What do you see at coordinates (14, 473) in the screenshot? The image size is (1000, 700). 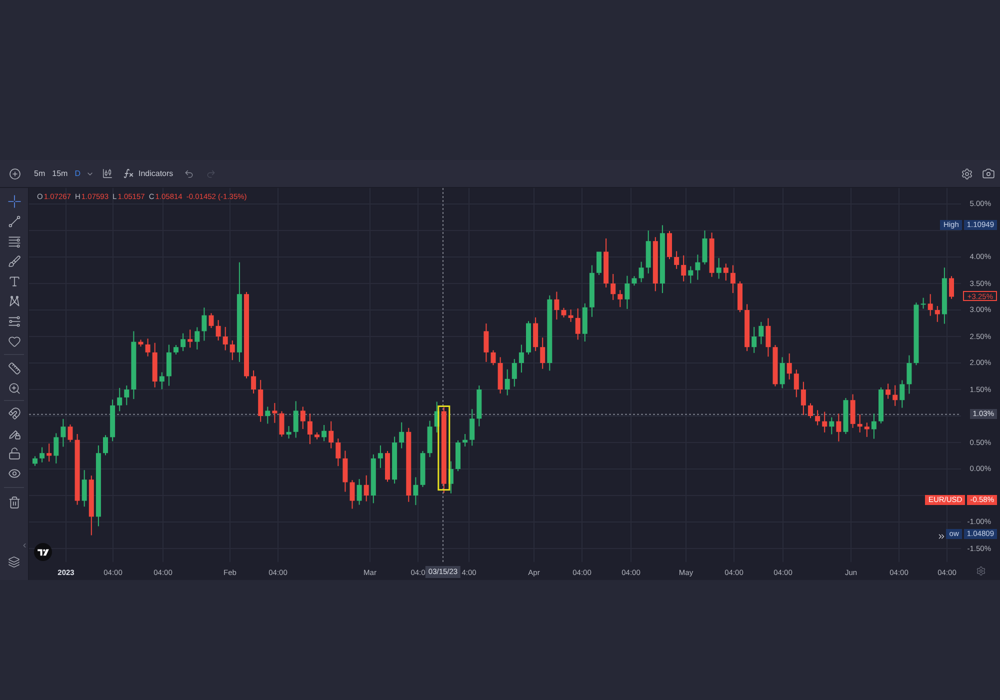 I see `eye-icon` at bounding box center [14, 473].